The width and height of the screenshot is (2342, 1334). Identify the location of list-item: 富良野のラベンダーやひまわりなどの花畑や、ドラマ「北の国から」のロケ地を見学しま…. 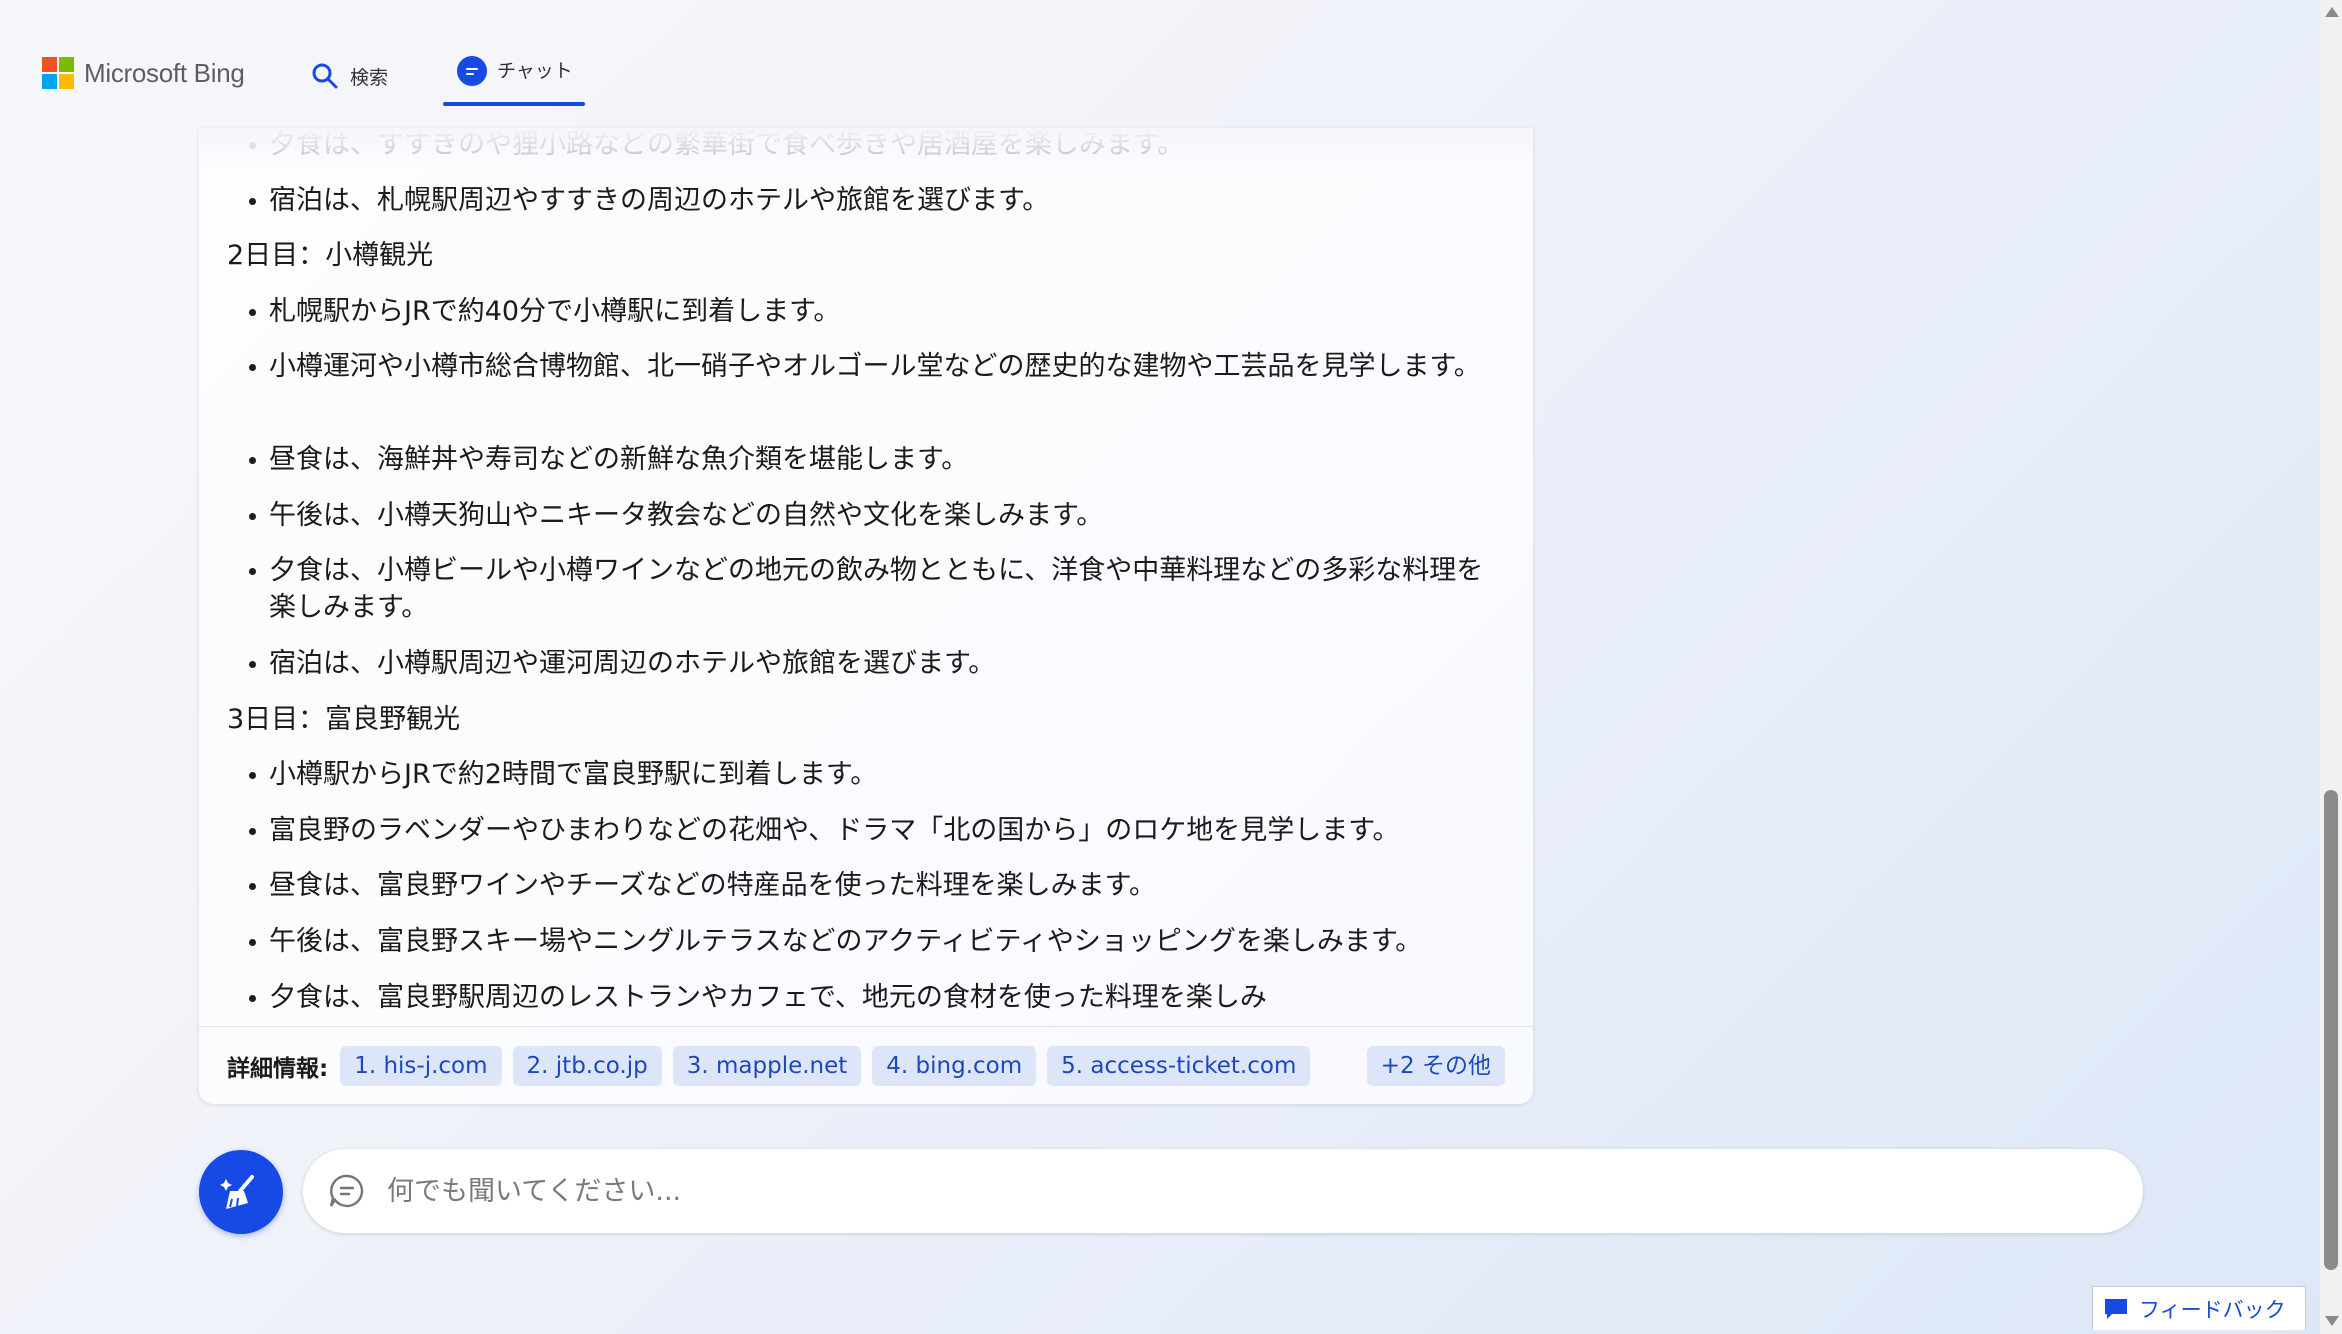
(879, 830).